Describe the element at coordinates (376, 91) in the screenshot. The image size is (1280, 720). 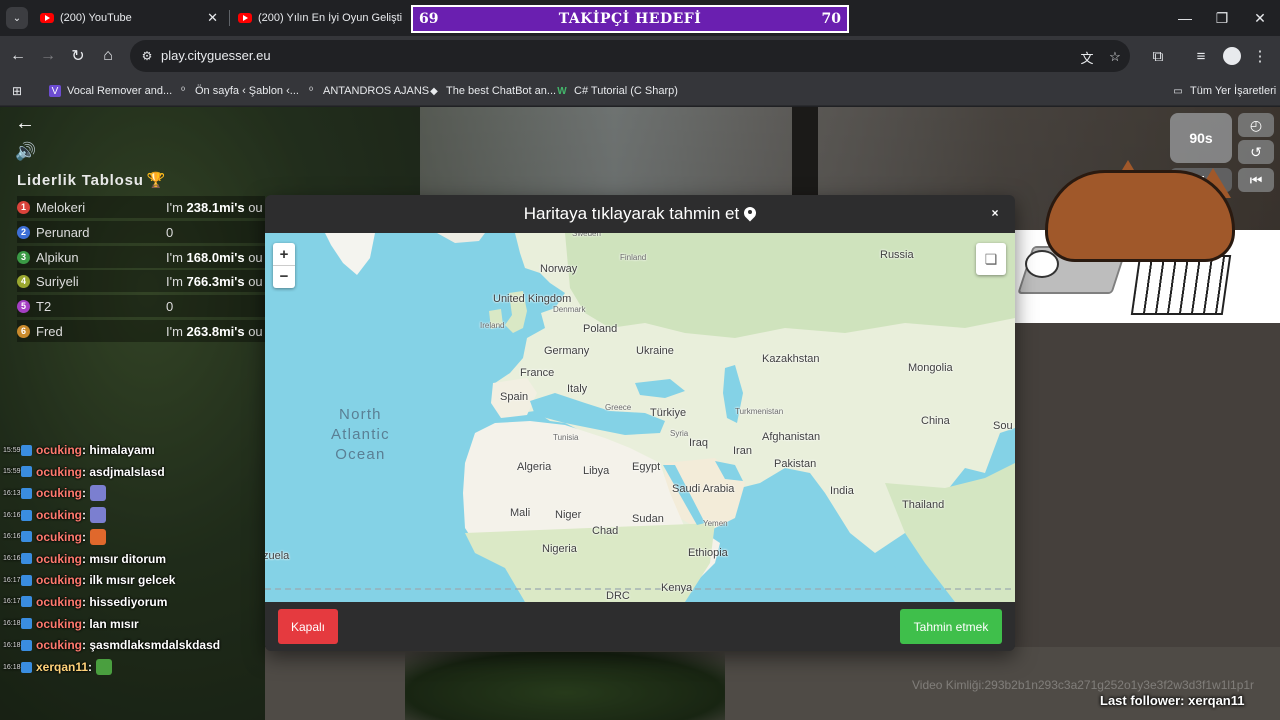
I see `bookmark-label: ANTANDROS AJANS` at that location.